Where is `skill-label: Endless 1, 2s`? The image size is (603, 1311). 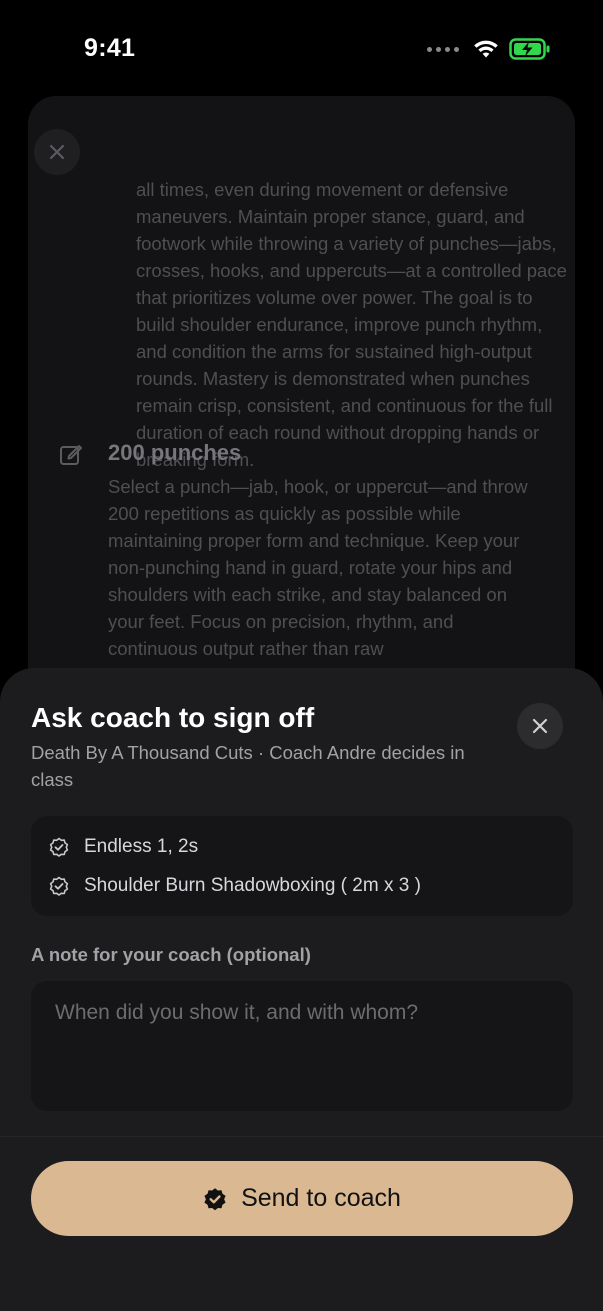 skill-label: Endless 1, 2s is located at coordinates (141, 846).